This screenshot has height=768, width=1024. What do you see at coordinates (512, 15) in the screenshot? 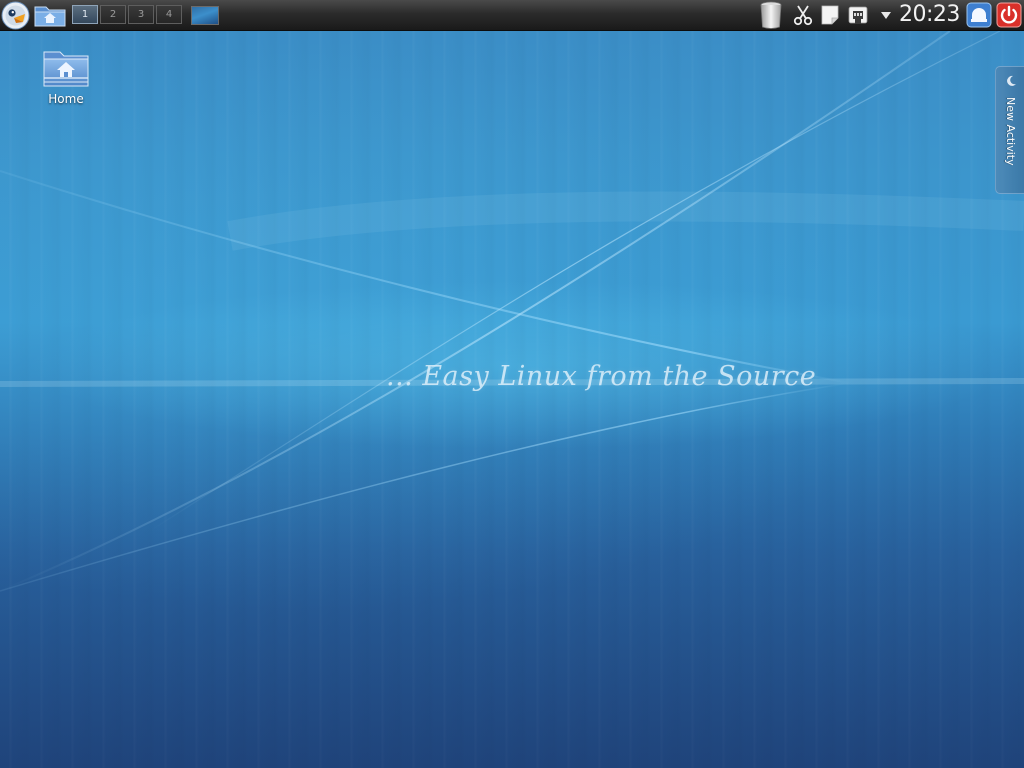
I see `top-panel: 1 2 3 4 20:23` at bounding box center [512, 15].